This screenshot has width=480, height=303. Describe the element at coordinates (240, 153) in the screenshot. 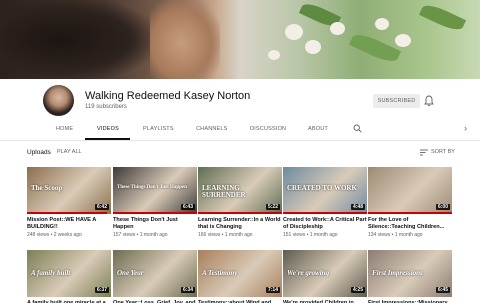

I see `uploads-section-header: Uploads PLAY ALL SORT BY` at that location.